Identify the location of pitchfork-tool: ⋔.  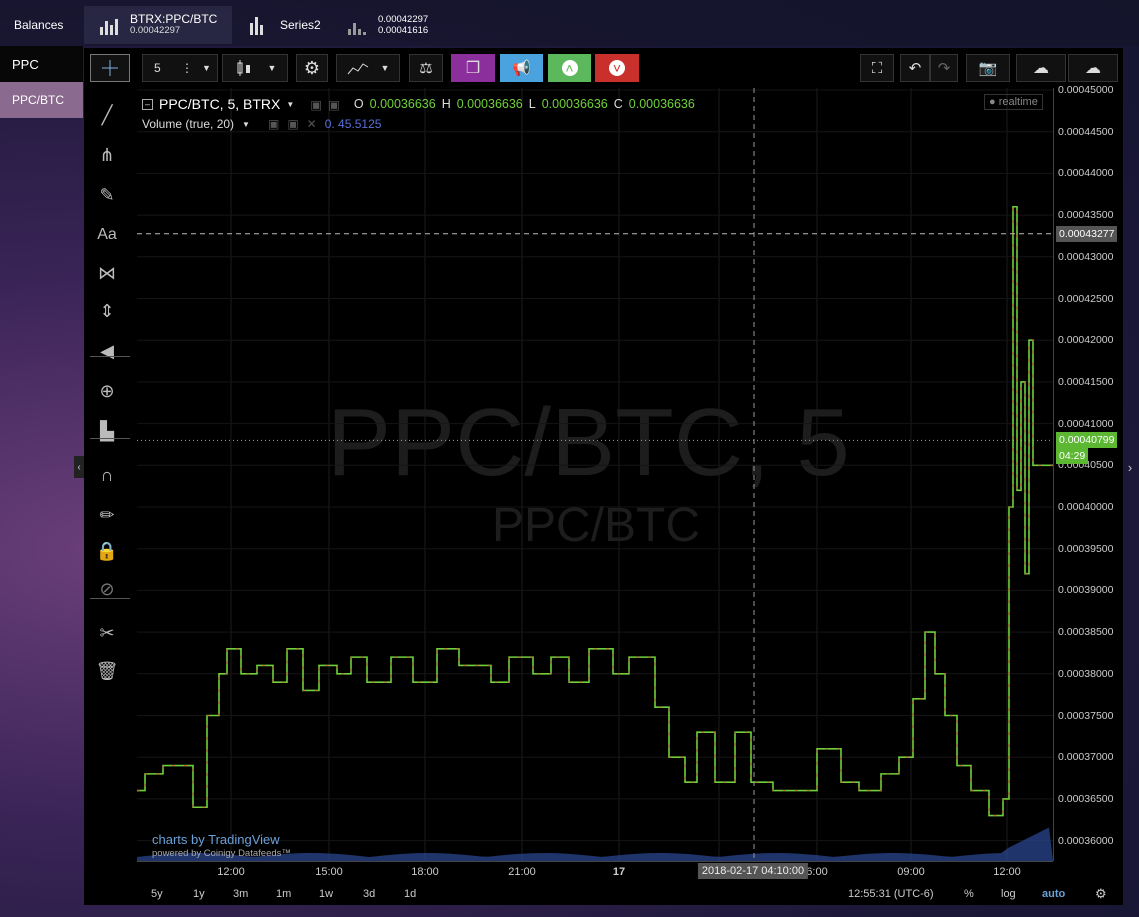
(107, 155).